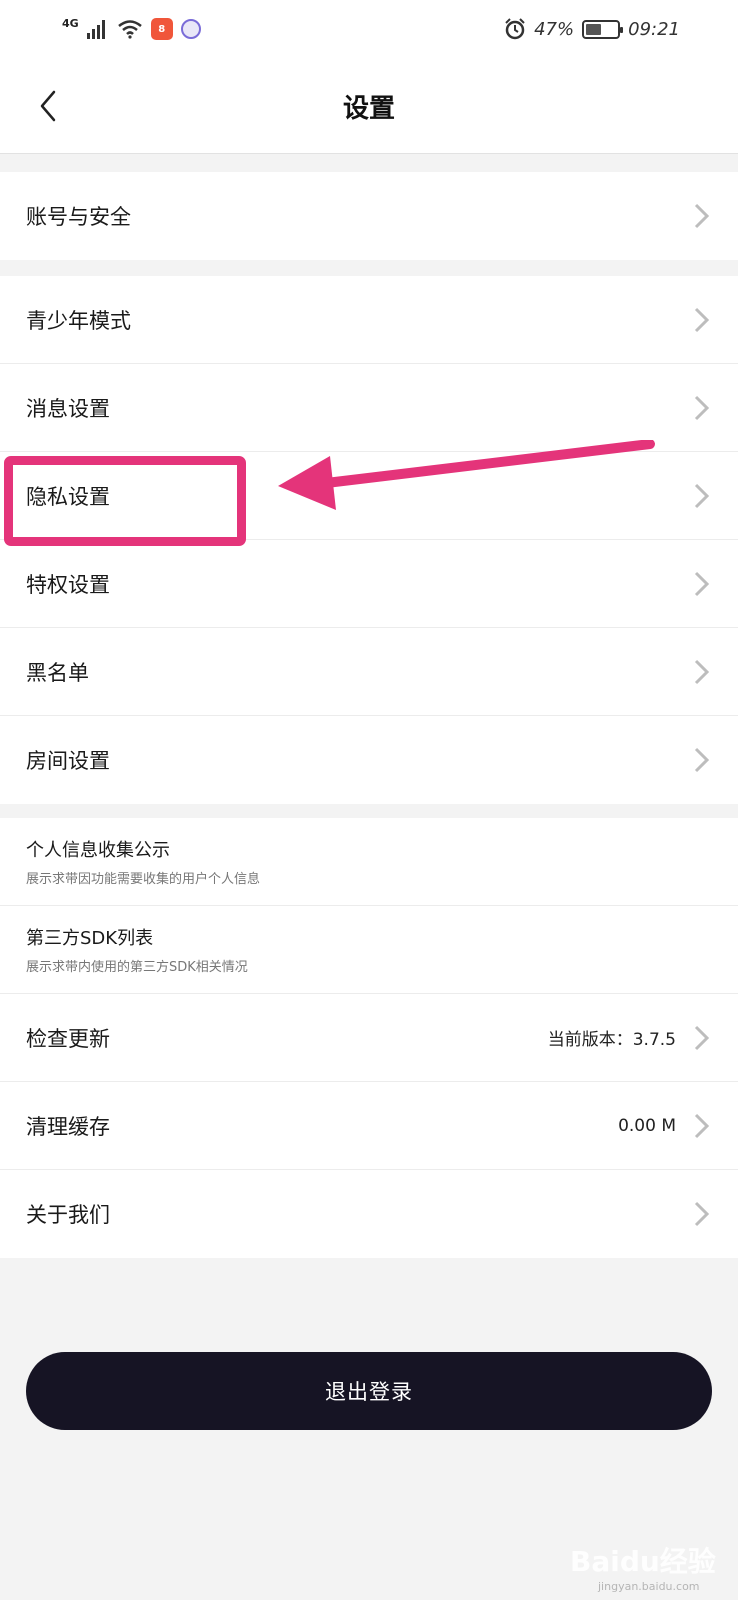  Describe the element at coordinates (68, 1126) in the screenshot. I see `row-label: 清理缓存` at that location.